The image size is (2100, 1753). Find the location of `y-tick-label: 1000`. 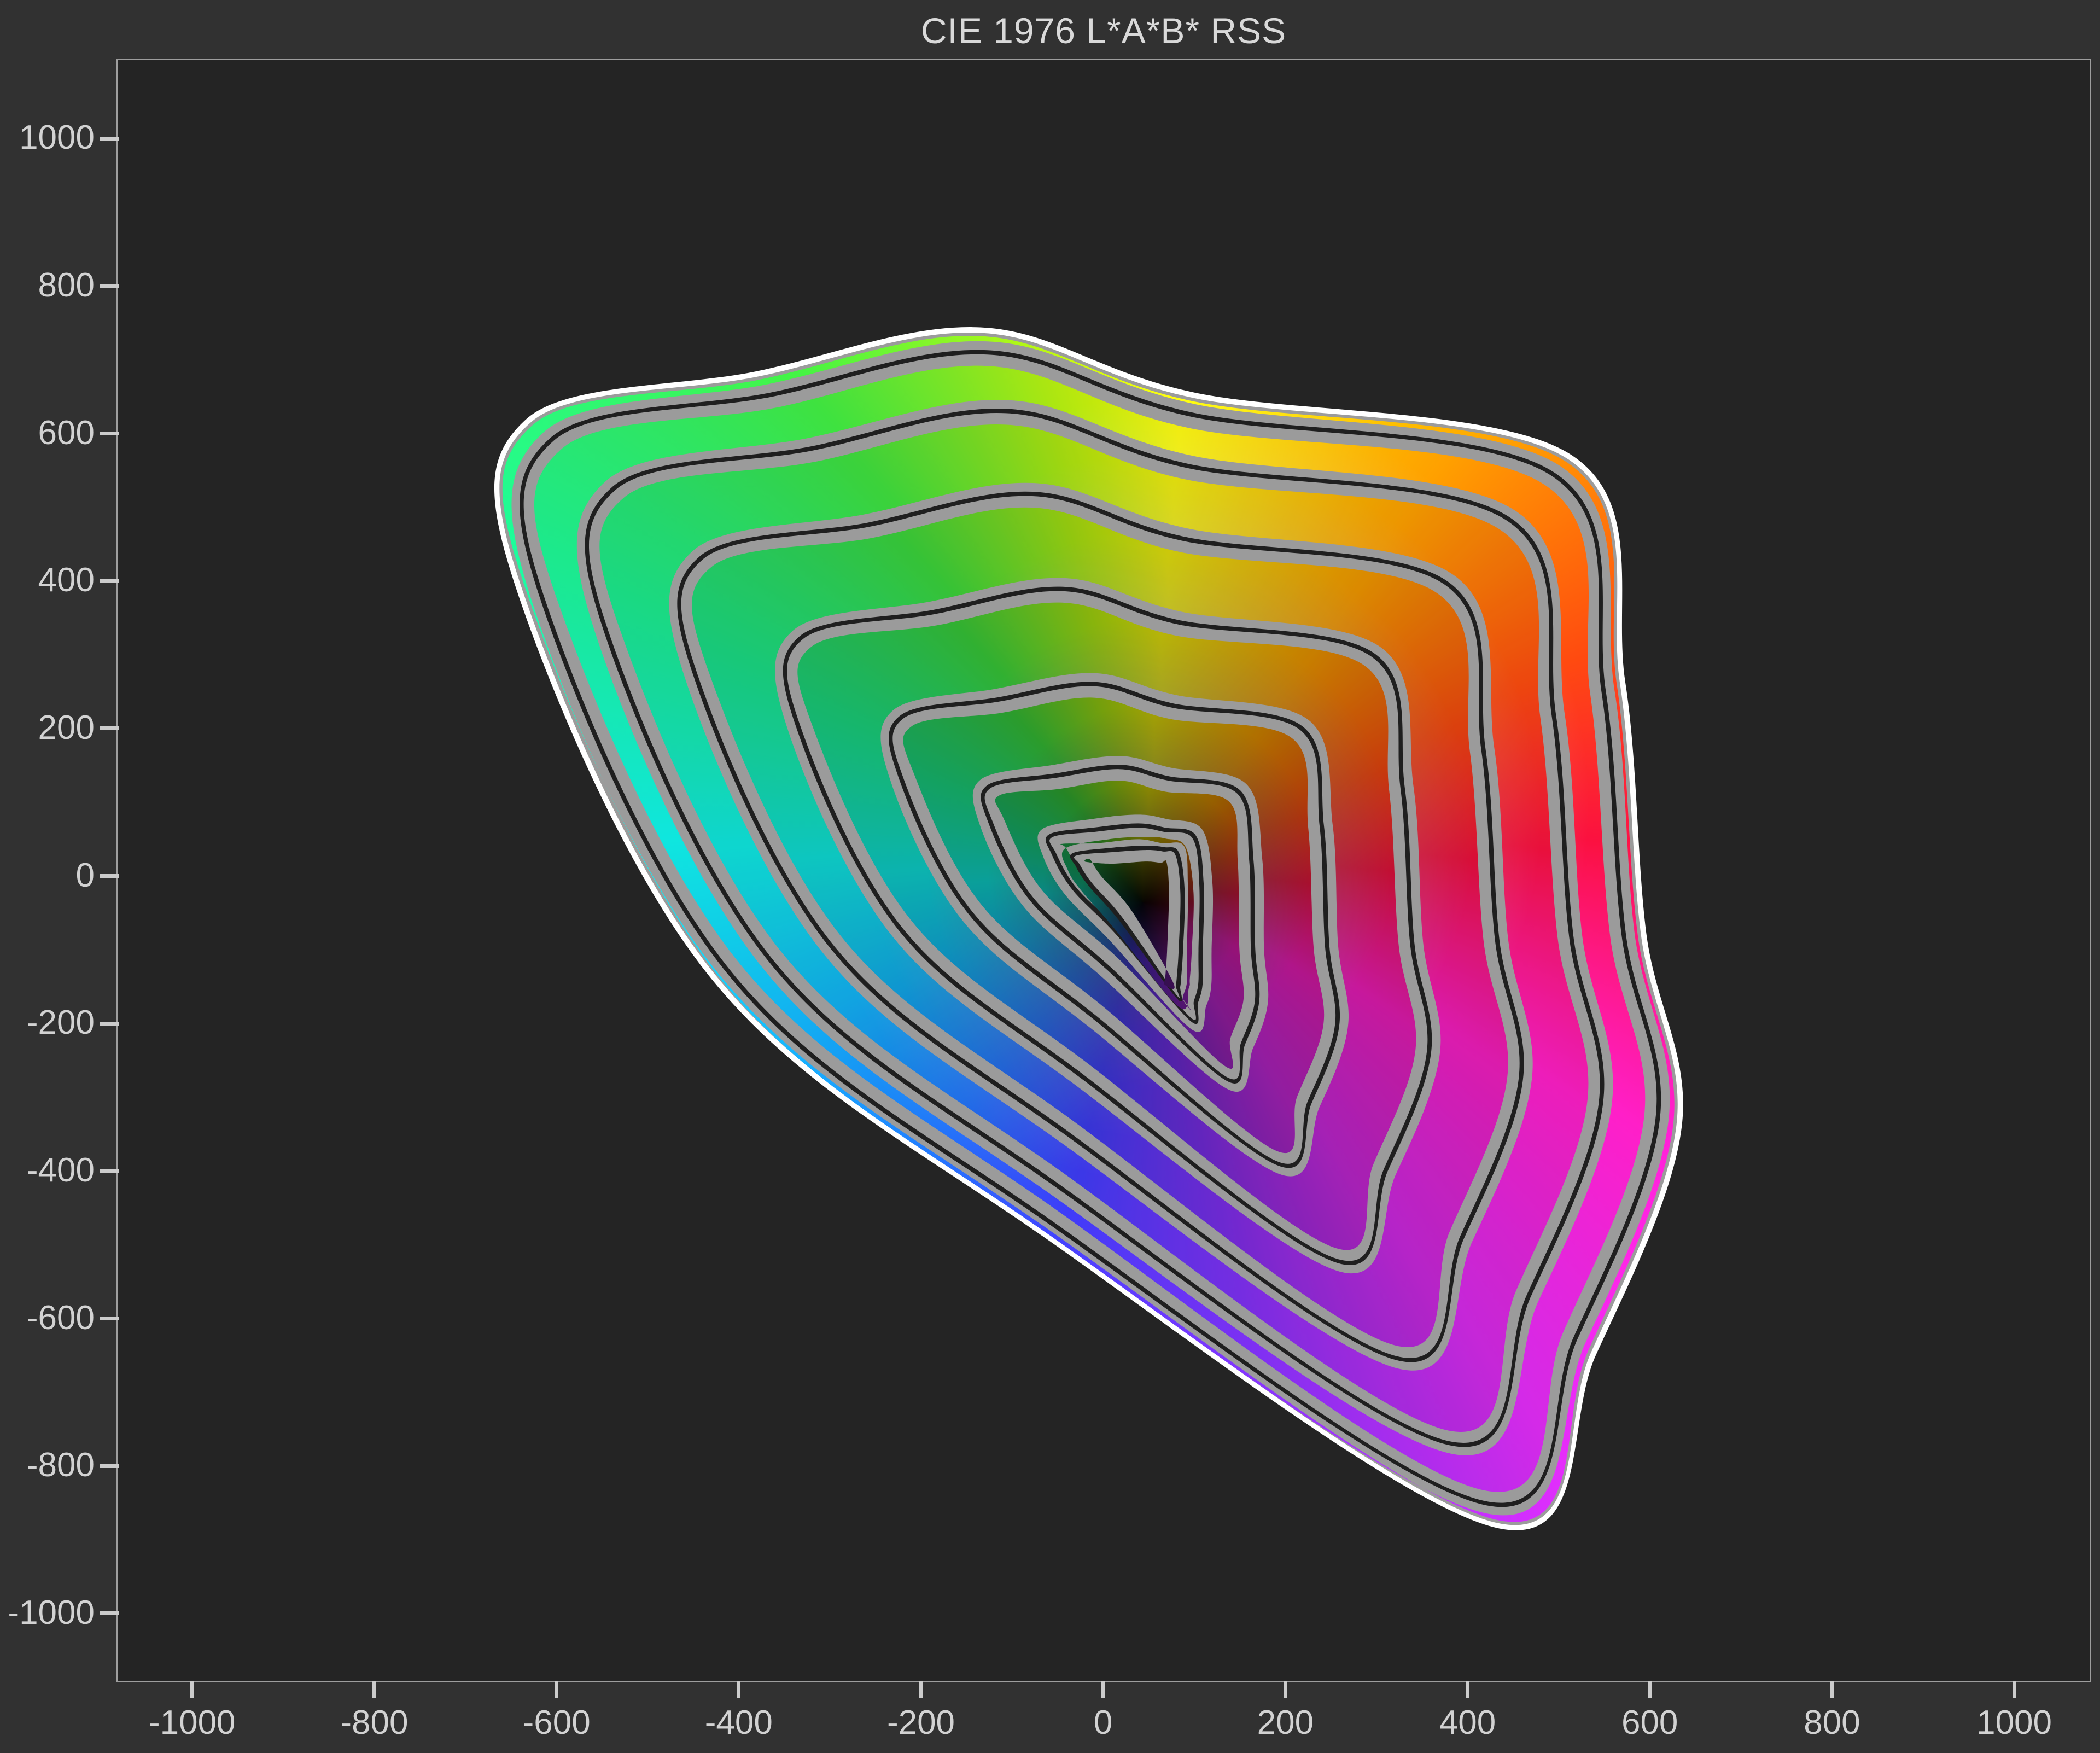

y-tick-label: 1000 is located at coordinates (57, 138).